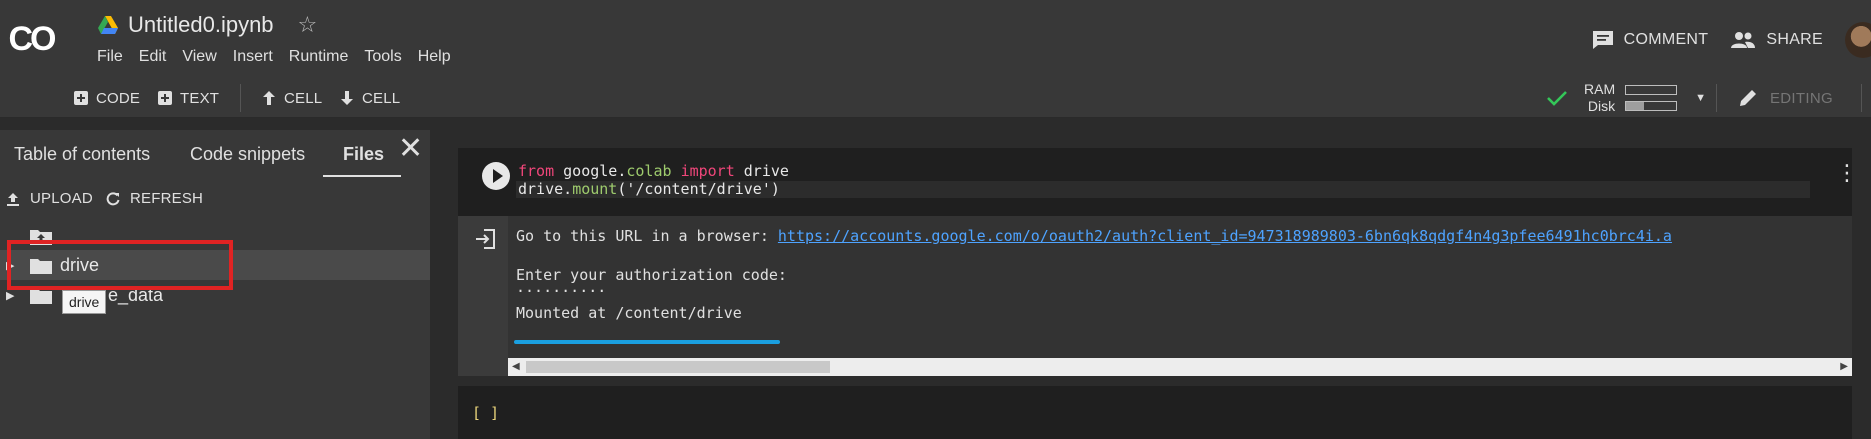 This screenshot has width=1871, height=439. I want to click on folder-up-icon, so click(41, 237).